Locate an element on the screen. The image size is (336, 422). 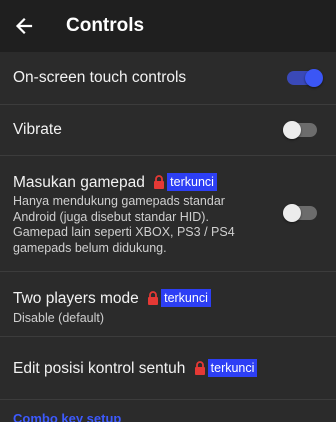
touch-controls-switch is located at coordinates (305, 78).